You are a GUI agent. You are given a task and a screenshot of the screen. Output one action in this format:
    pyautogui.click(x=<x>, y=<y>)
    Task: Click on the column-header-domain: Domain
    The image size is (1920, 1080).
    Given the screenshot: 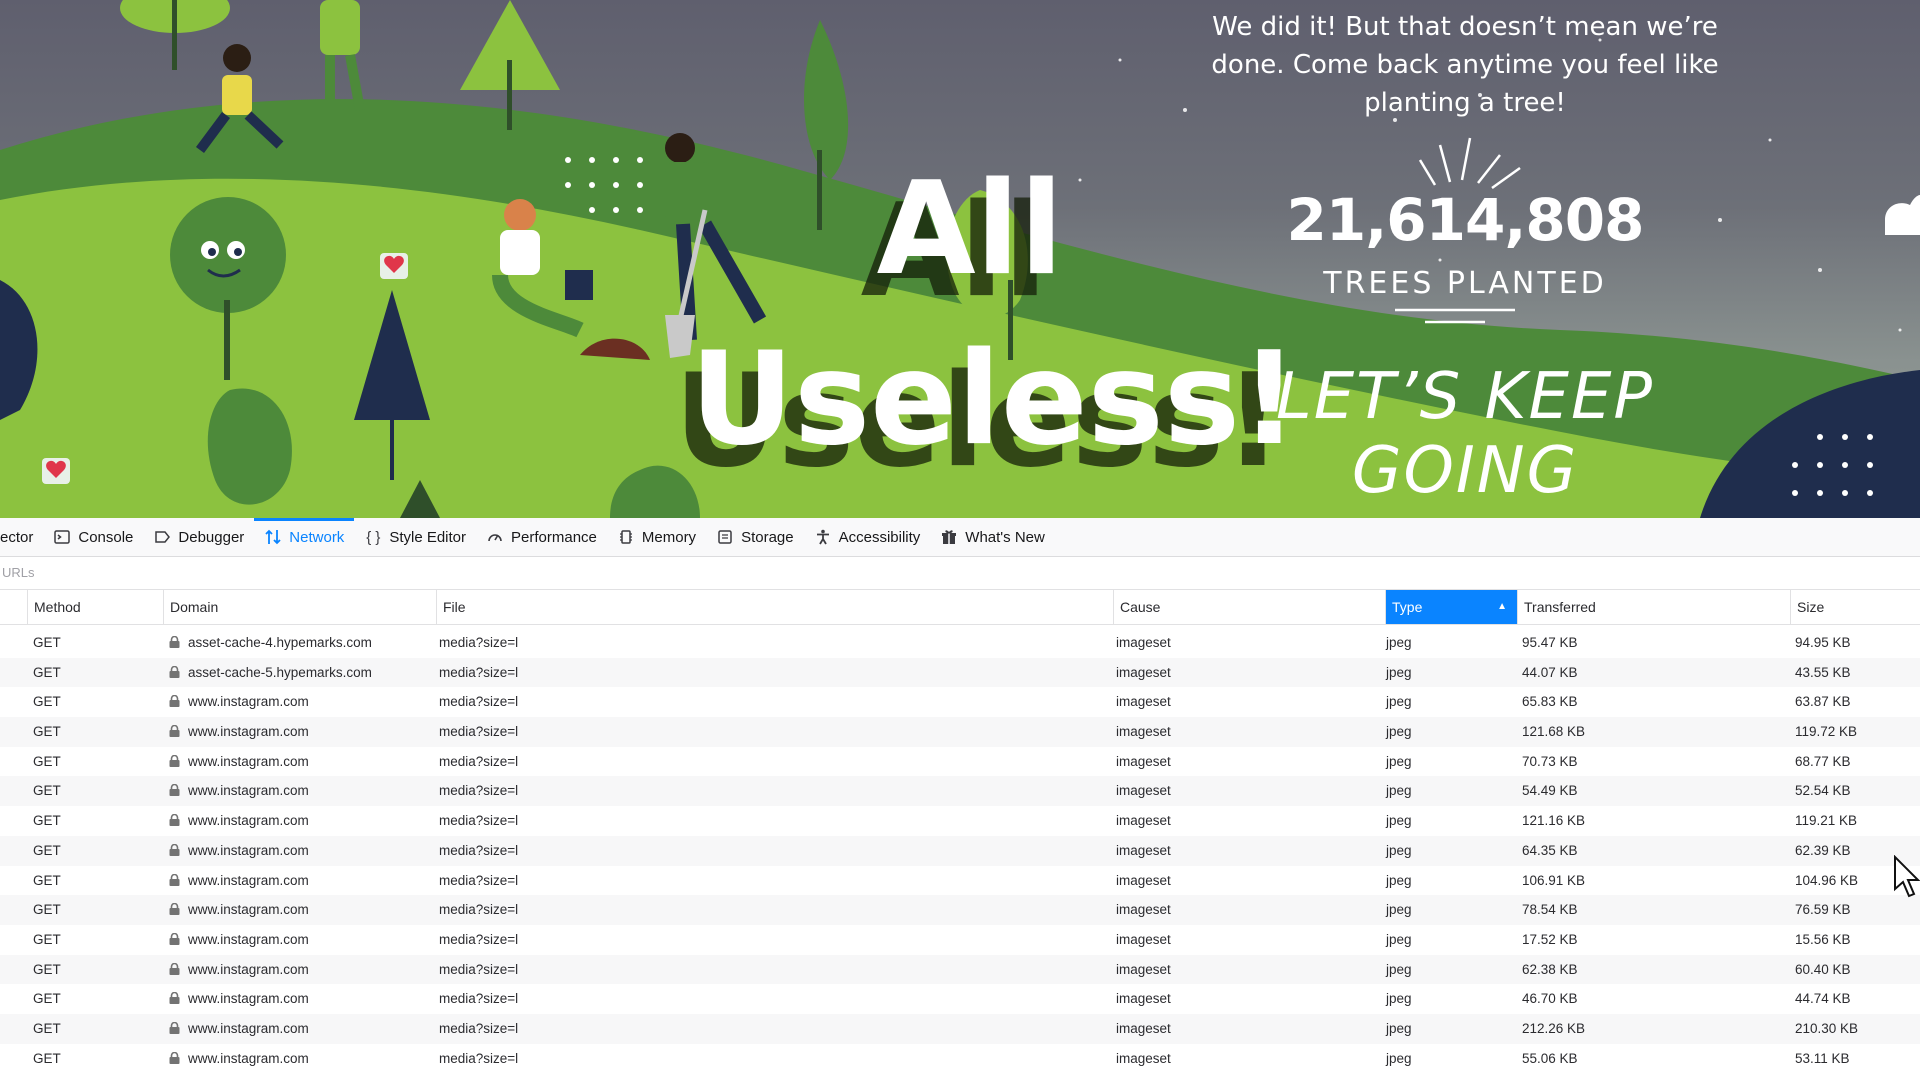 What is the action you would take?
    pyautogui.click(x=299, y=607)
    